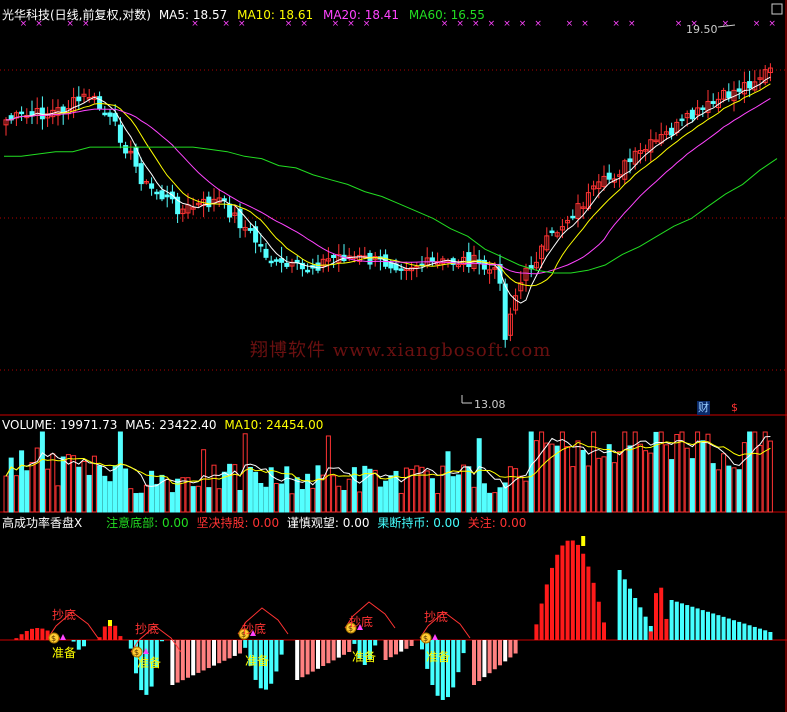  What do you see at coordinates (341, 15) in the screenshot?
I see `ma20-label: MA20:` at bounding box center [341, 15].